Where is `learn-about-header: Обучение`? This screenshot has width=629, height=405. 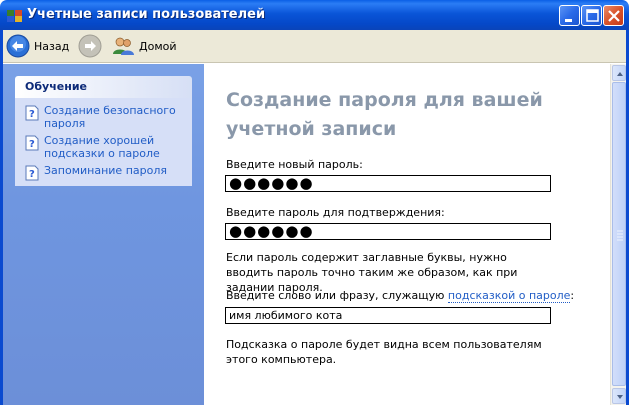
learn-about-header: Обучение is located at coordinates (103, 87).